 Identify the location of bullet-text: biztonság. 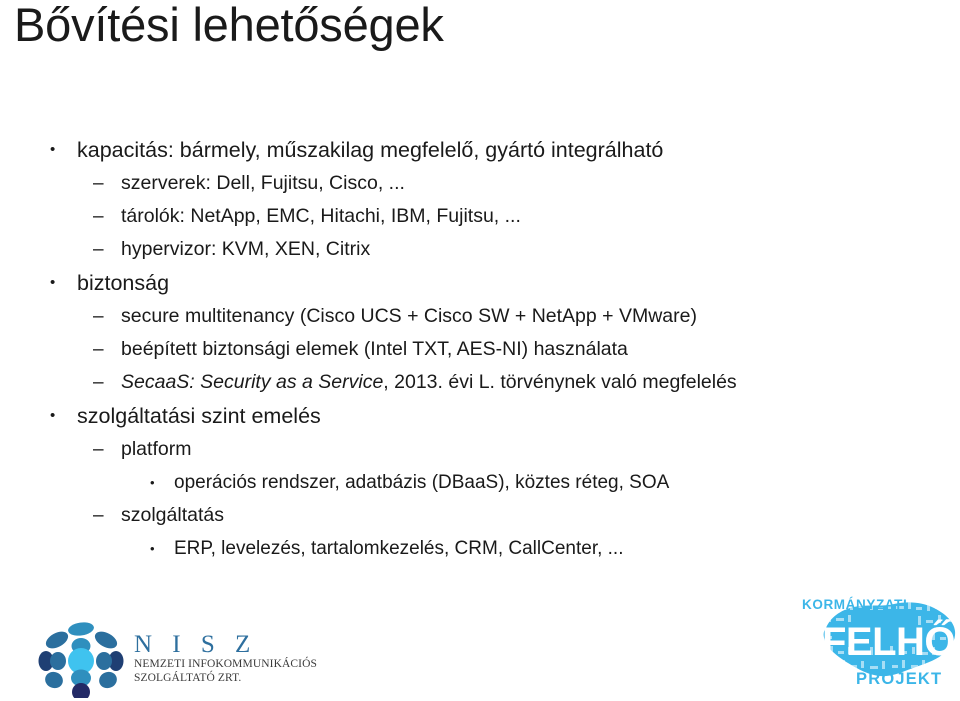
(123, 283).